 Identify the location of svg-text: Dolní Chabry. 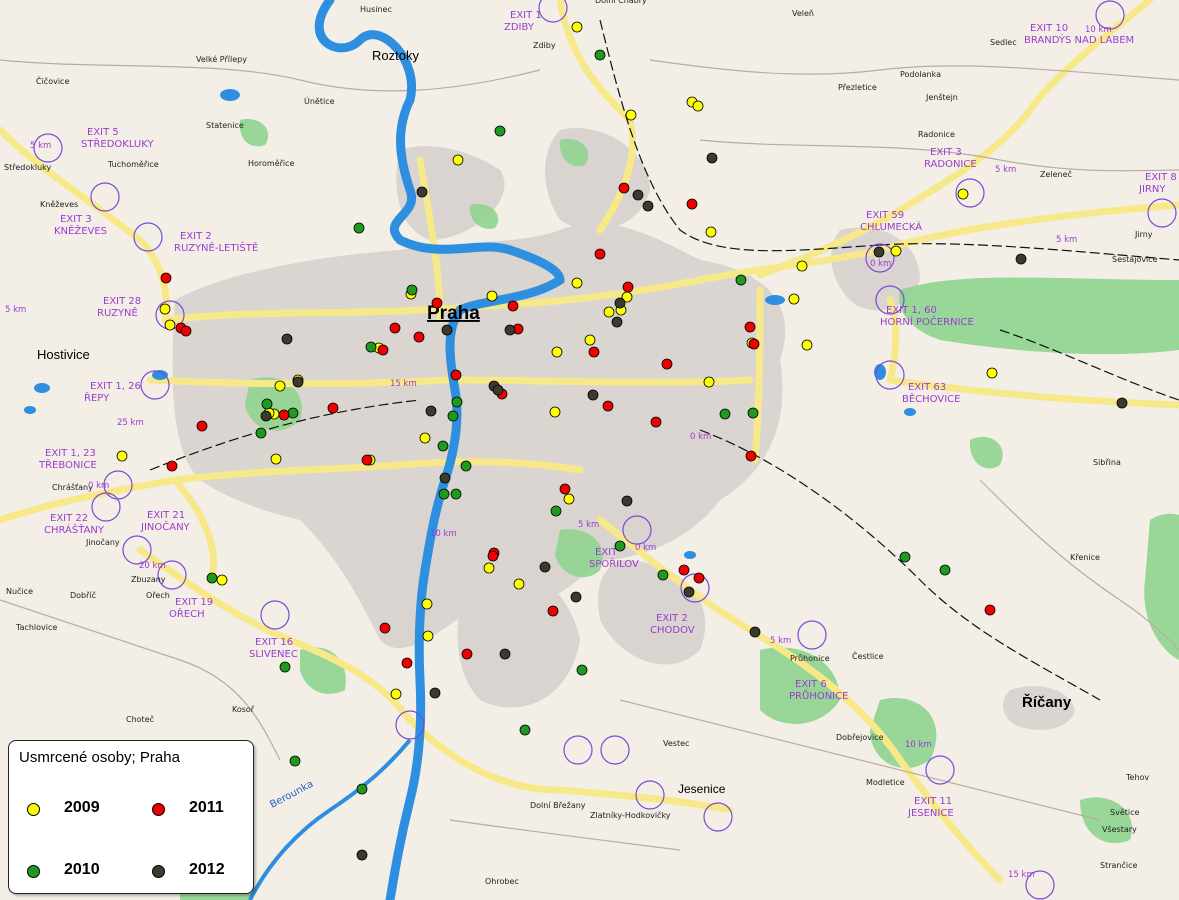
(621, 2).